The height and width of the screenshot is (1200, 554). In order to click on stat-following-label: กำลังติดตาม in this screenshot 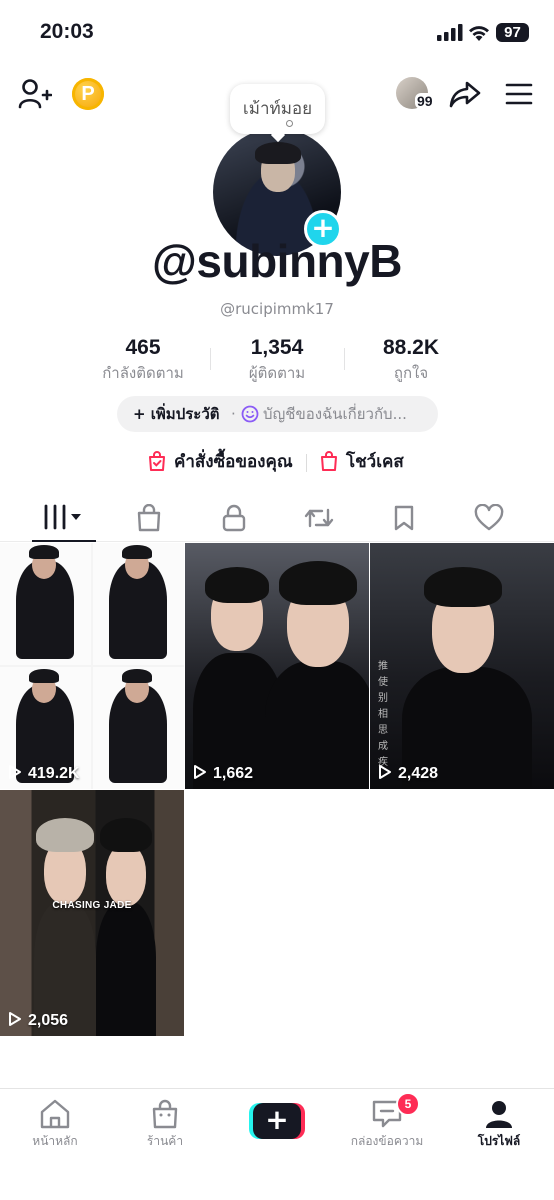, I will do `click(143, 373)`.